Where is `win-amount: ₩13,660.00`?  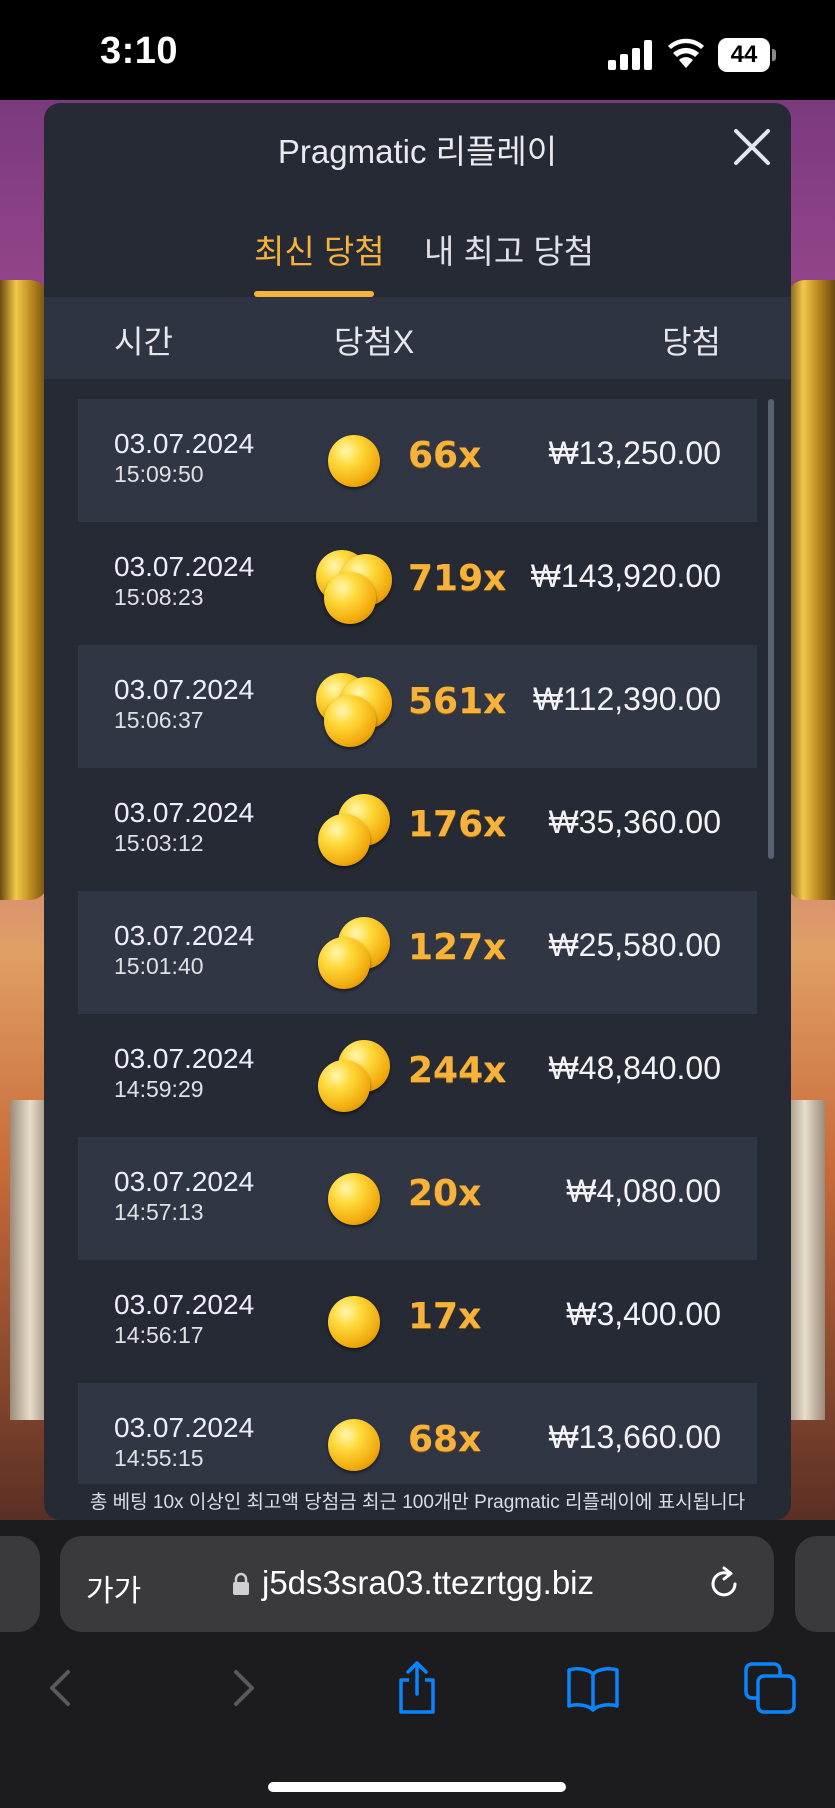 win-amount: ₩13,660.00 is located at coordinates (634, 1437).